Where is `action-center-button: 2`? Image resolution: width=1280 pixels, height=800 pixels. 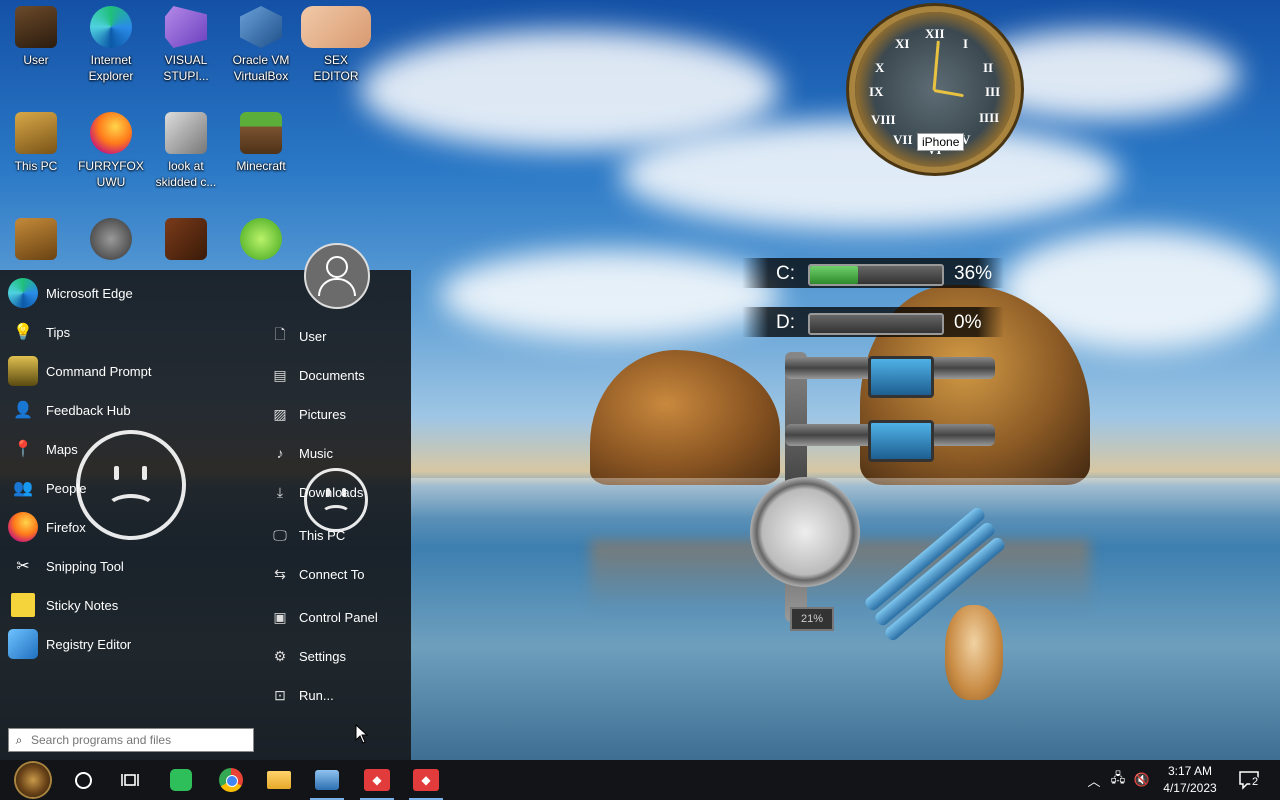 action-center-button: 2 is located at coordinates (1250, 780).